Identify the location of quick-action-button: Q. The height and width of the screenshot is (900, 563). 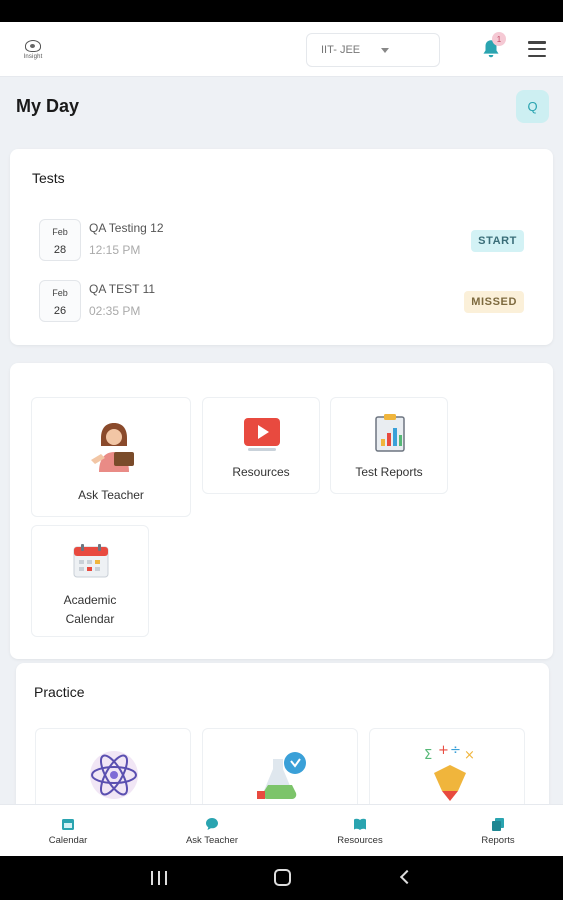
(532, 106).